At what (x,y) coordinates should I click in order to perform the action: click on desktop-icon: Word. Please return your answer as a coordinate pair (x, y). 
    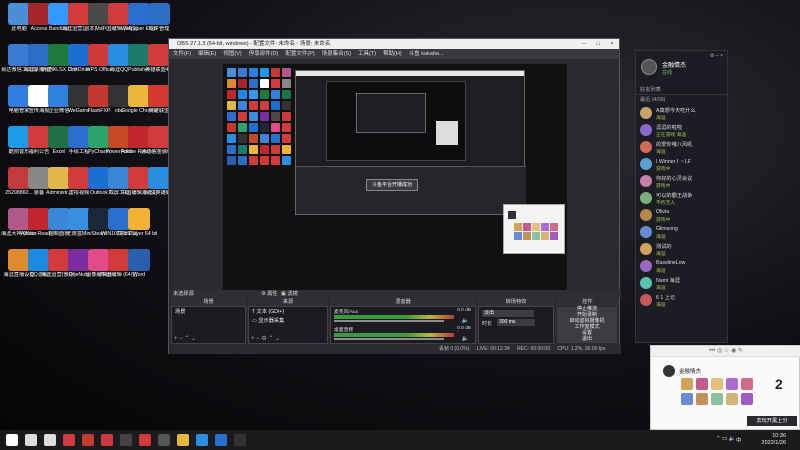
    Looking at the image, I should click on (139, 263).